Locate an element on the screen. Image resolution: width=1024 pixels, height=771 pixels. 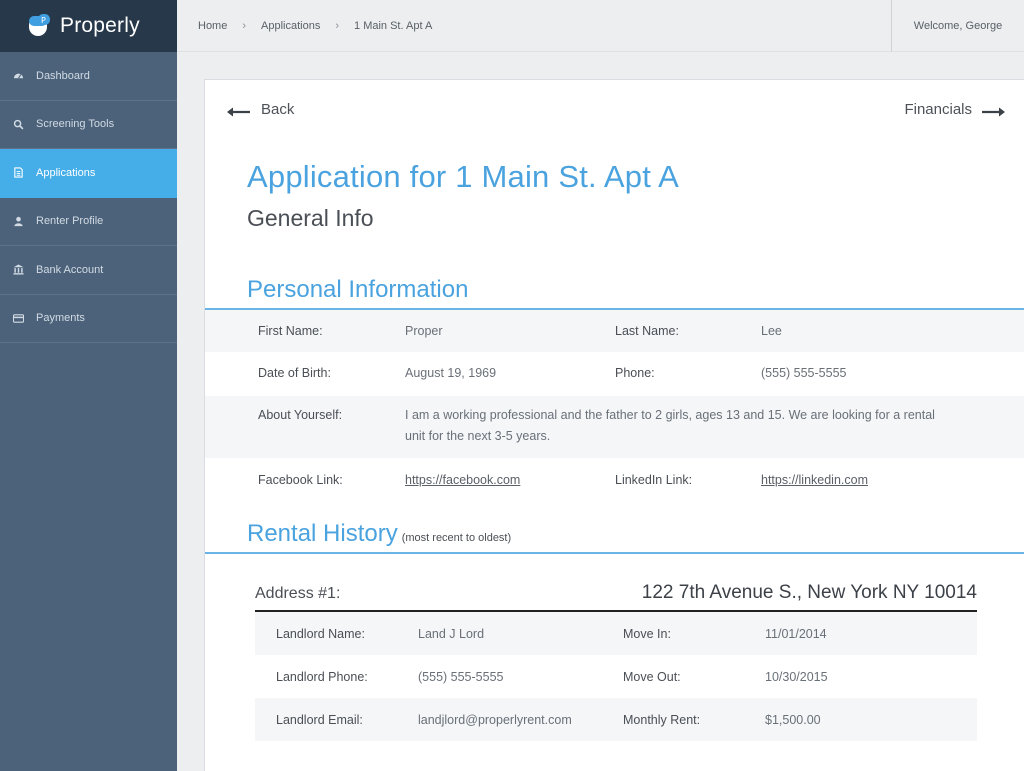
facebook-label: Facebook Link: is located at coordinates (300, 480).